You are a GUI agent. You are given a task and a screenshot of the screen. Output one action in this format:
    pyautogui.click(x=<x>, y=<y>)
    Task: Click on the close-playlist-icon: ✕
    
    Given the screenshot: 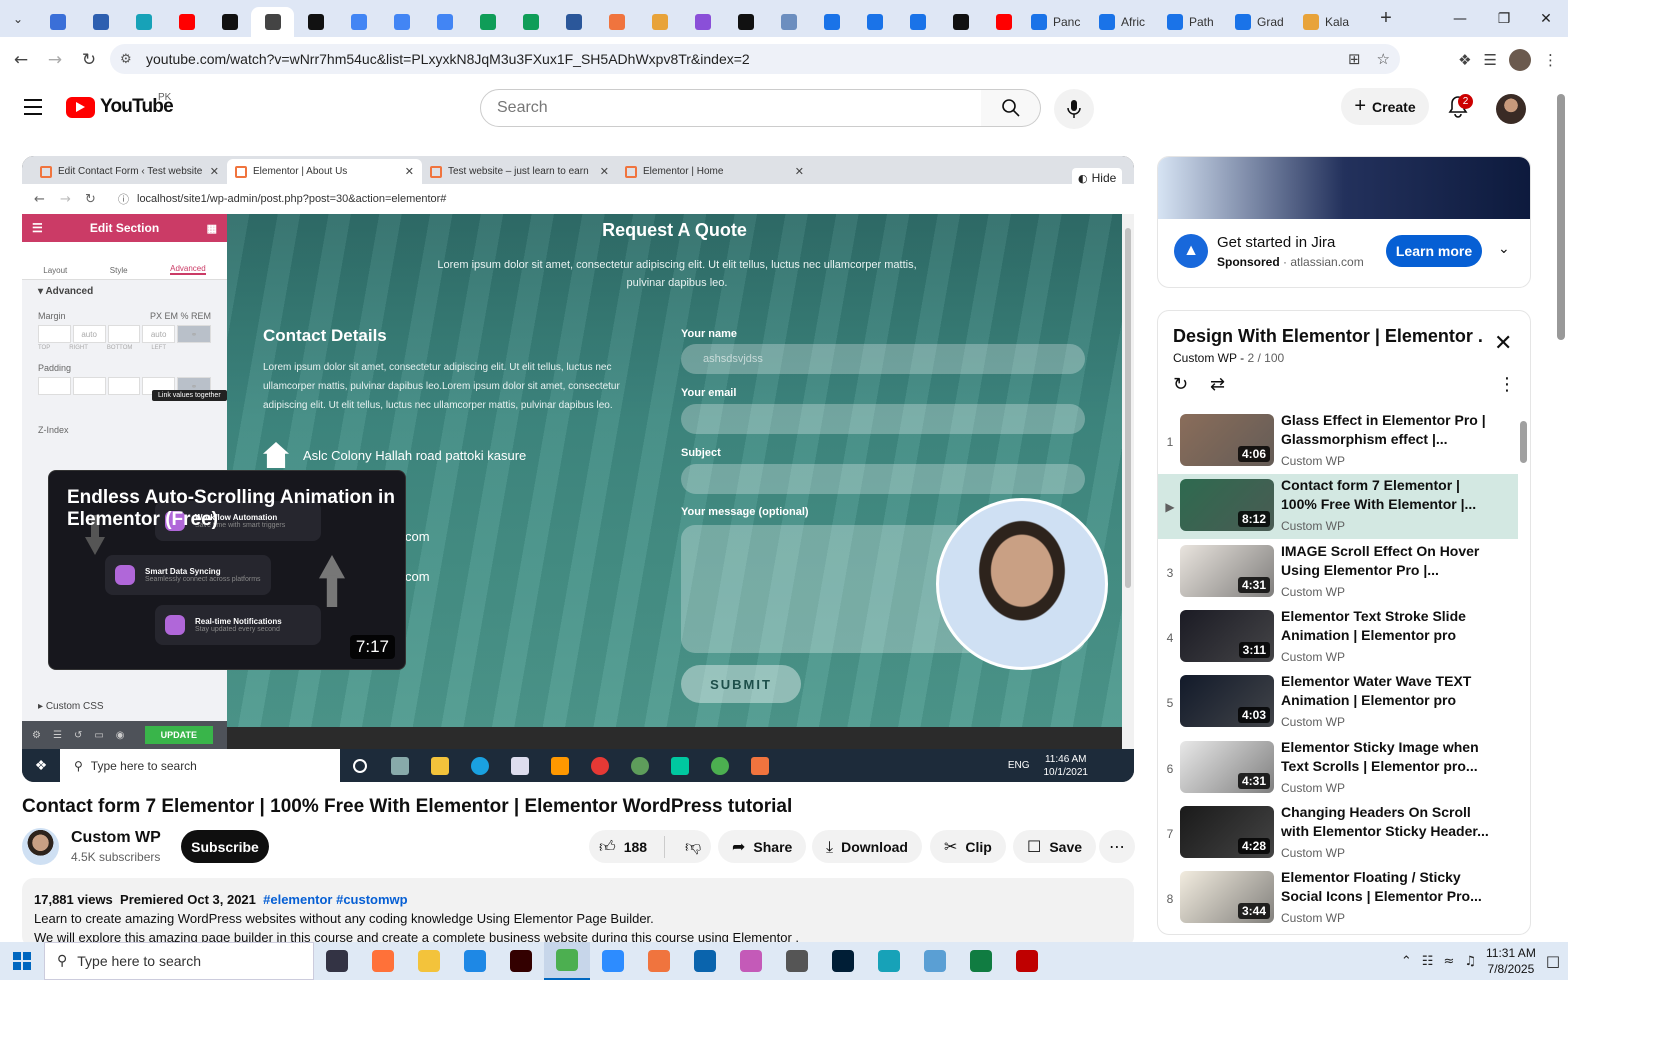 What is the action you would take?
    pyautogui.click(x=1503, y=343)
    